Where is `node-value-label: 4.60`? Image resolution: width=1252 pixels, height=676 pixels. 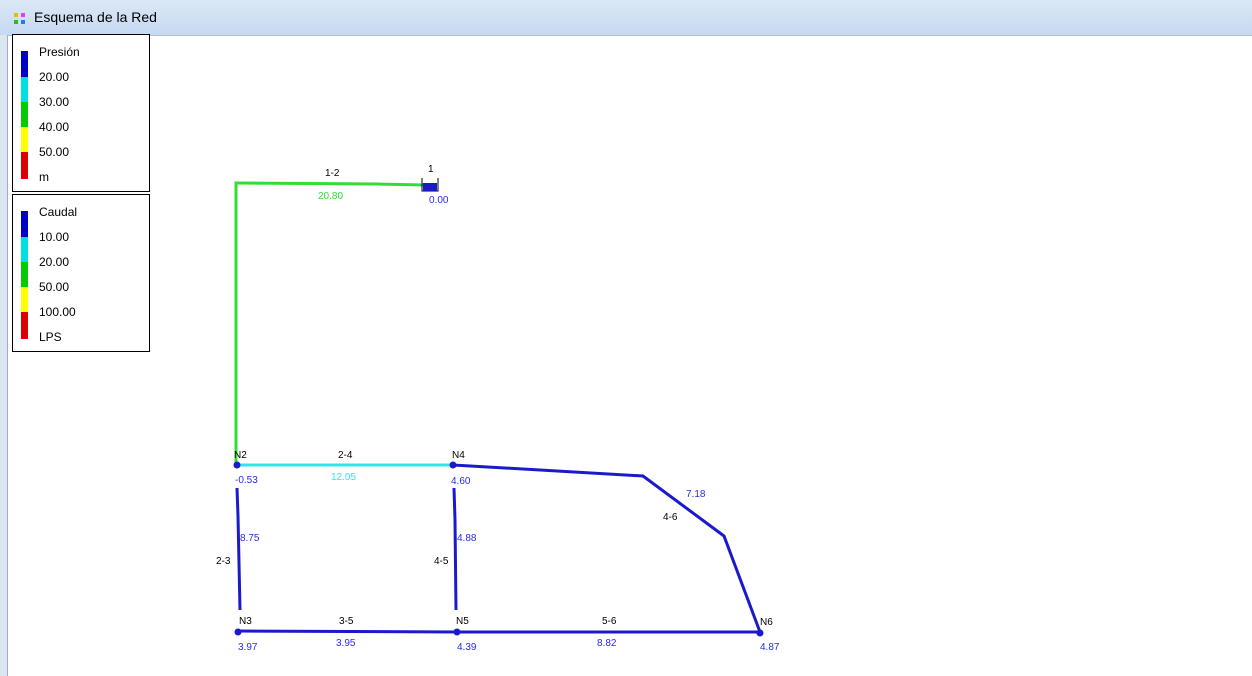 node-value-label: 4.60 is located at coordinates (461, 481).